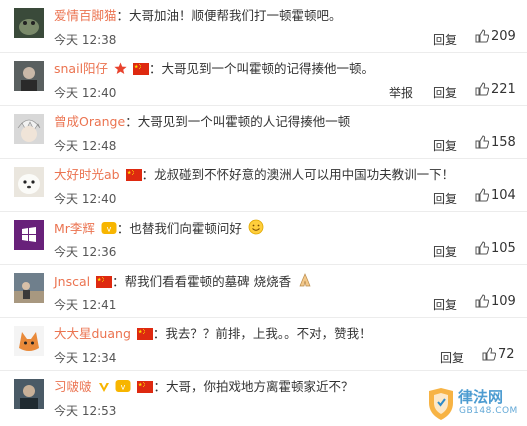 Image resolution: width=527 pixels, height=426 pixels. I want to click on like-button: 104, so click(495, 195).